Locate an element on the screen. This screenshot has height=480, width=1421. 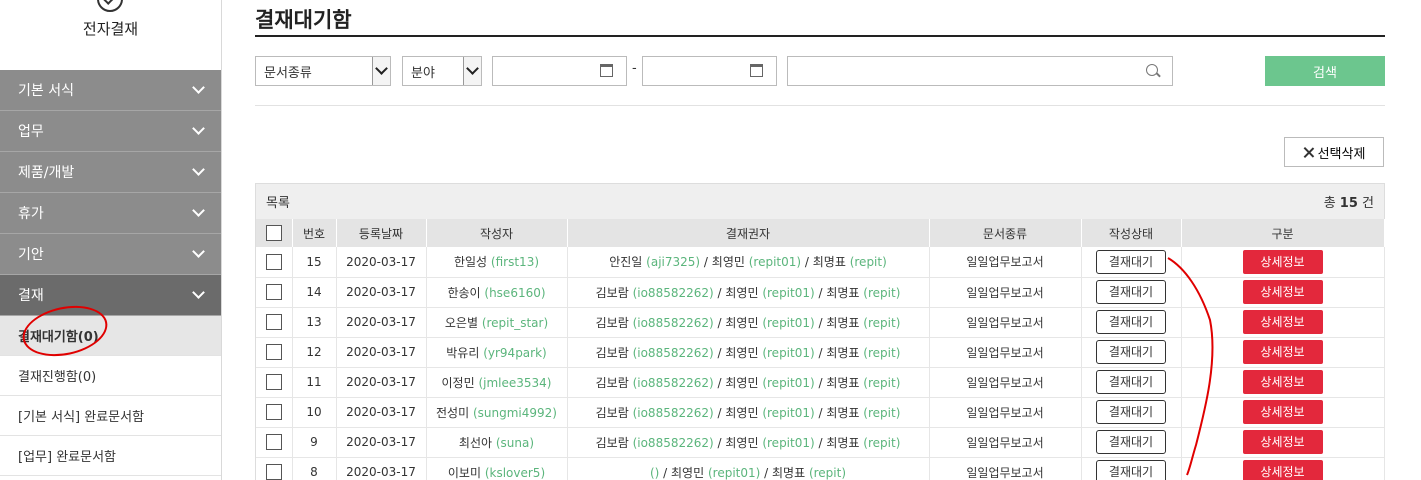
field-select: 분야 is located at coordinates (442, 71).